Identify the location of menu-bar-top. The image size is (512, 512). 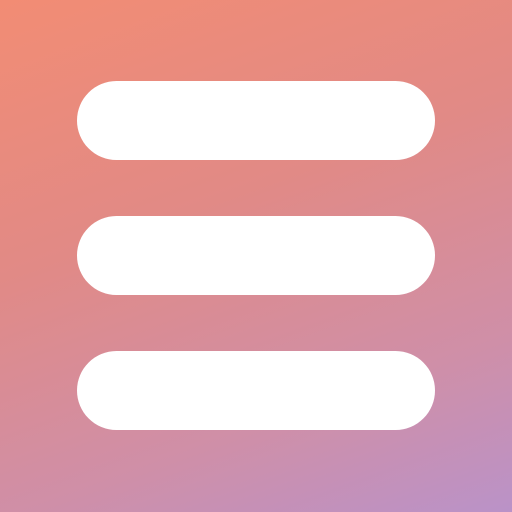
(256, 120).